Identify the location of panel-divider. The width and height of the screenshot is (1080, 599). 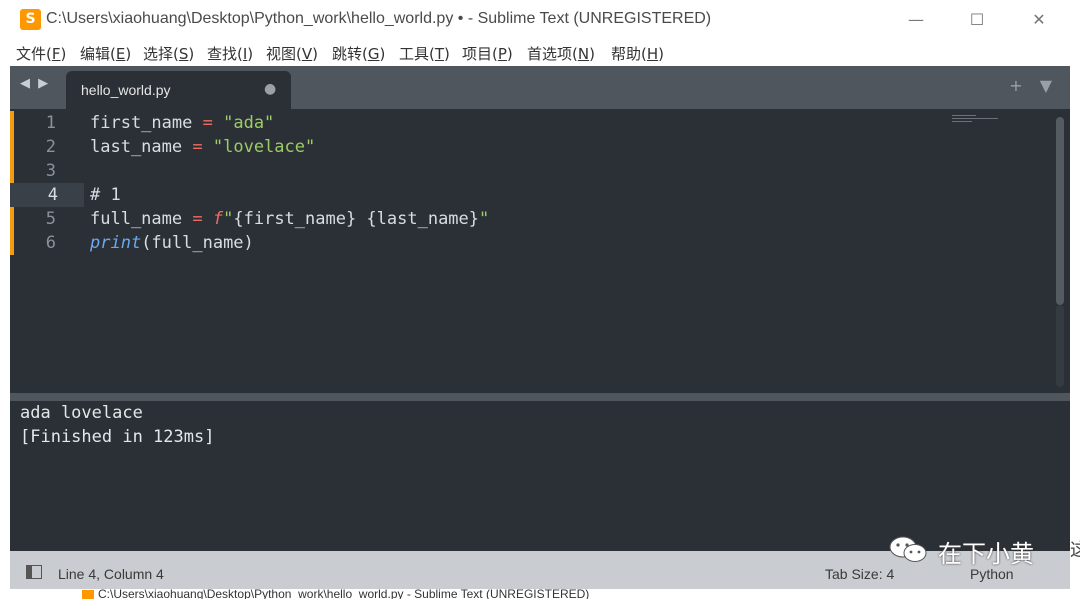
(540, 397).